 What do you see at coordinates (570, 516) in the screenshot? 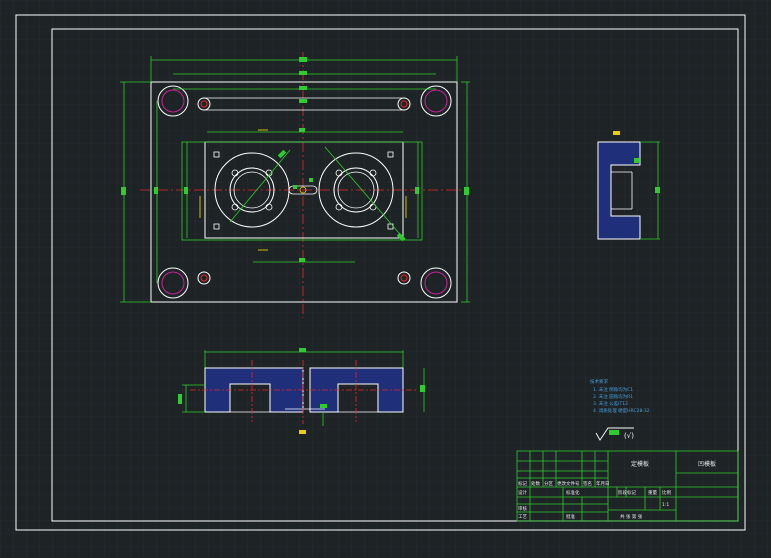
I see `label-approve: 批准` at bounding box center [570, 516].